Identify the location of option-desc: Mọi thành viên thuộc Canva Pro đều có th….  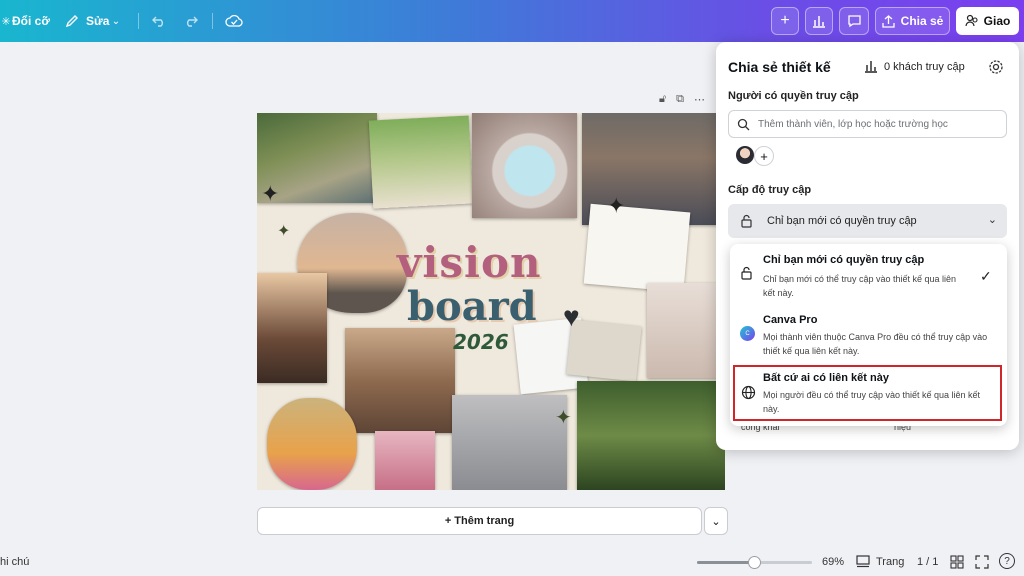
(875, 344).